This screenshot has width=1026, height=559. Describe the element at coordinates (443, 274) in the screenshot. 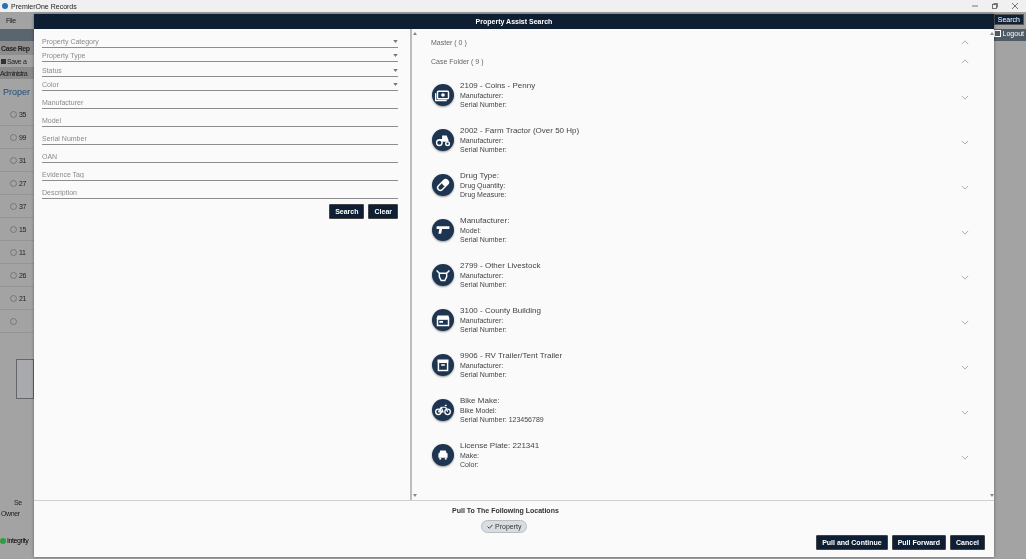

I see `cow-head-icon` at that location.